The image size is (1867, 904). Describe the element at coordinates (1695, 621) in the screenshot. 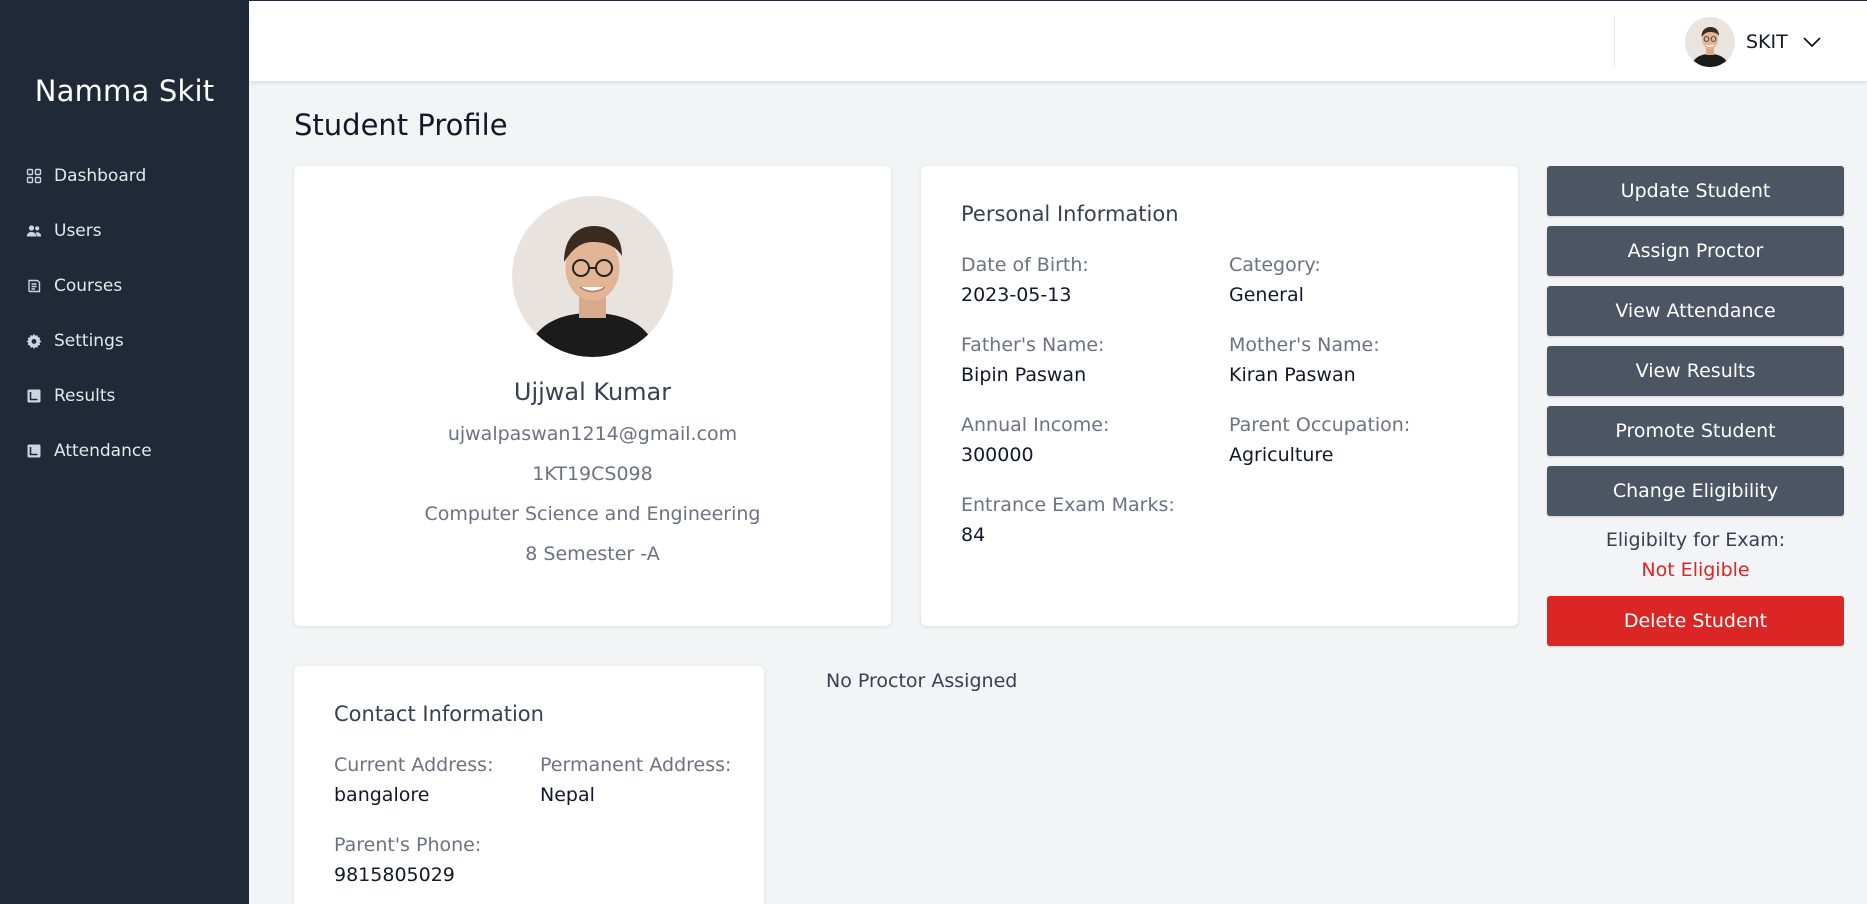

I see `delete-student-button: Delete Student` at that location.